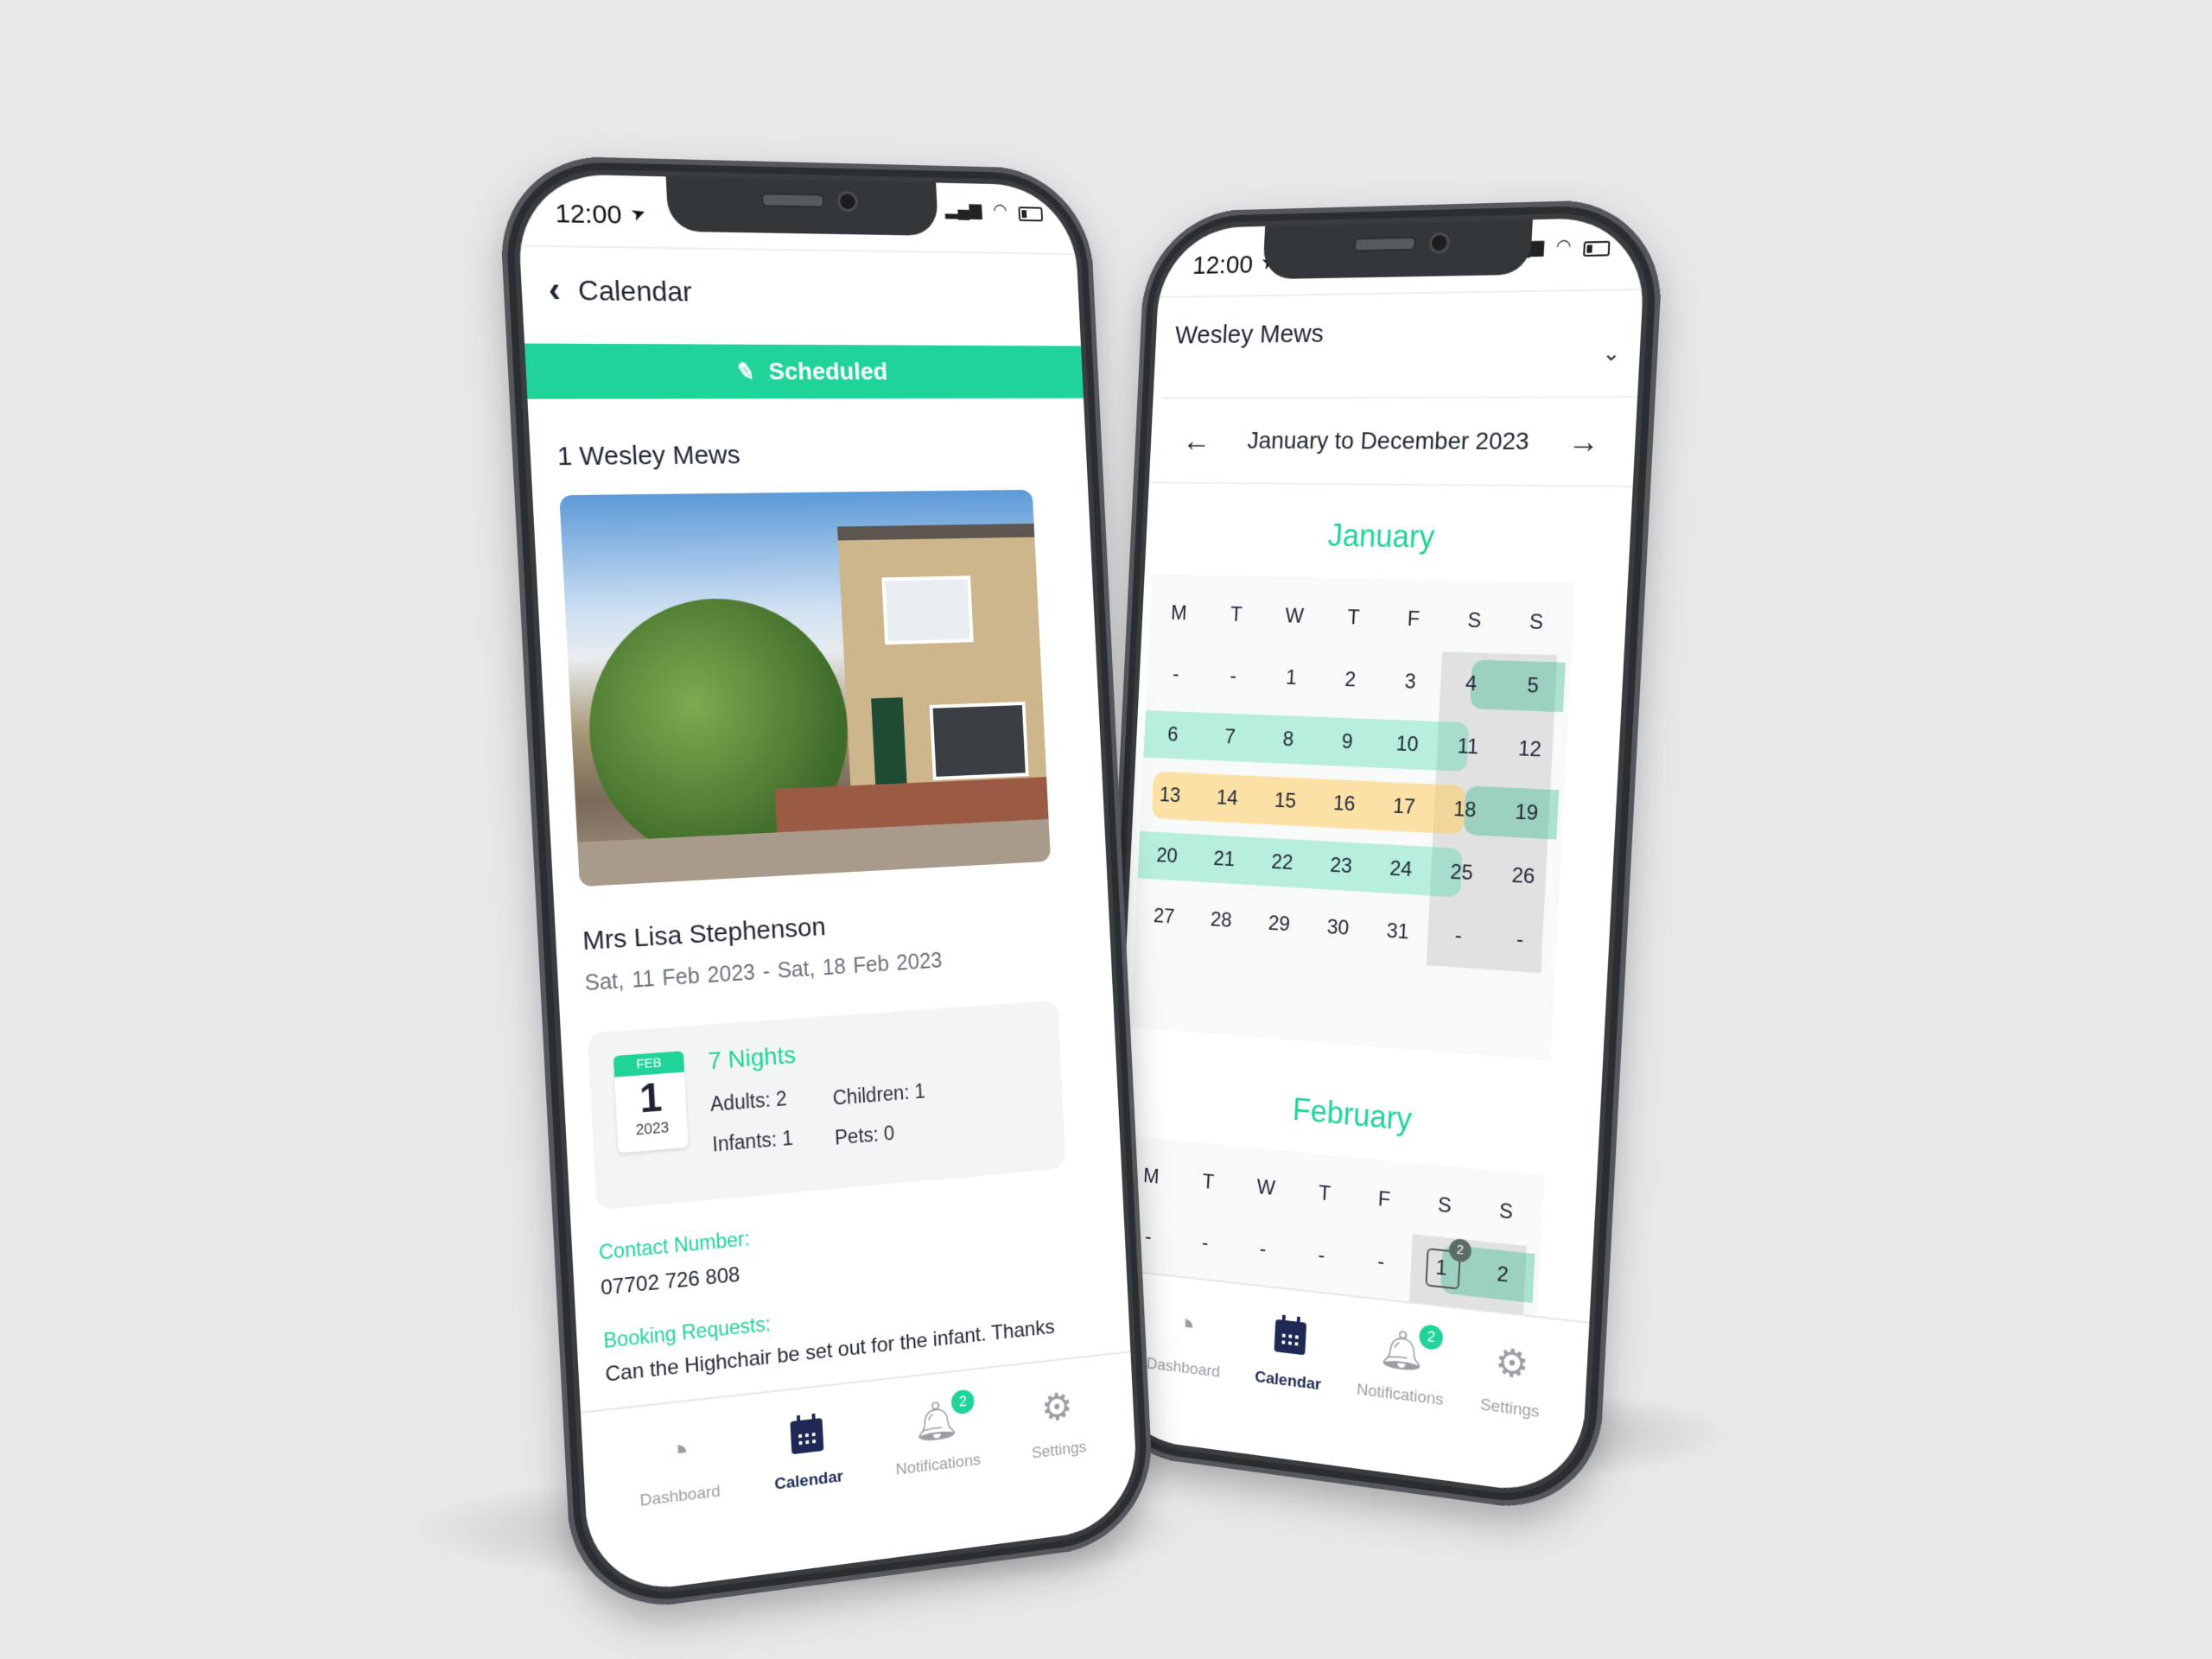  I want to click on clock: 12:00, so click(1223, 265).